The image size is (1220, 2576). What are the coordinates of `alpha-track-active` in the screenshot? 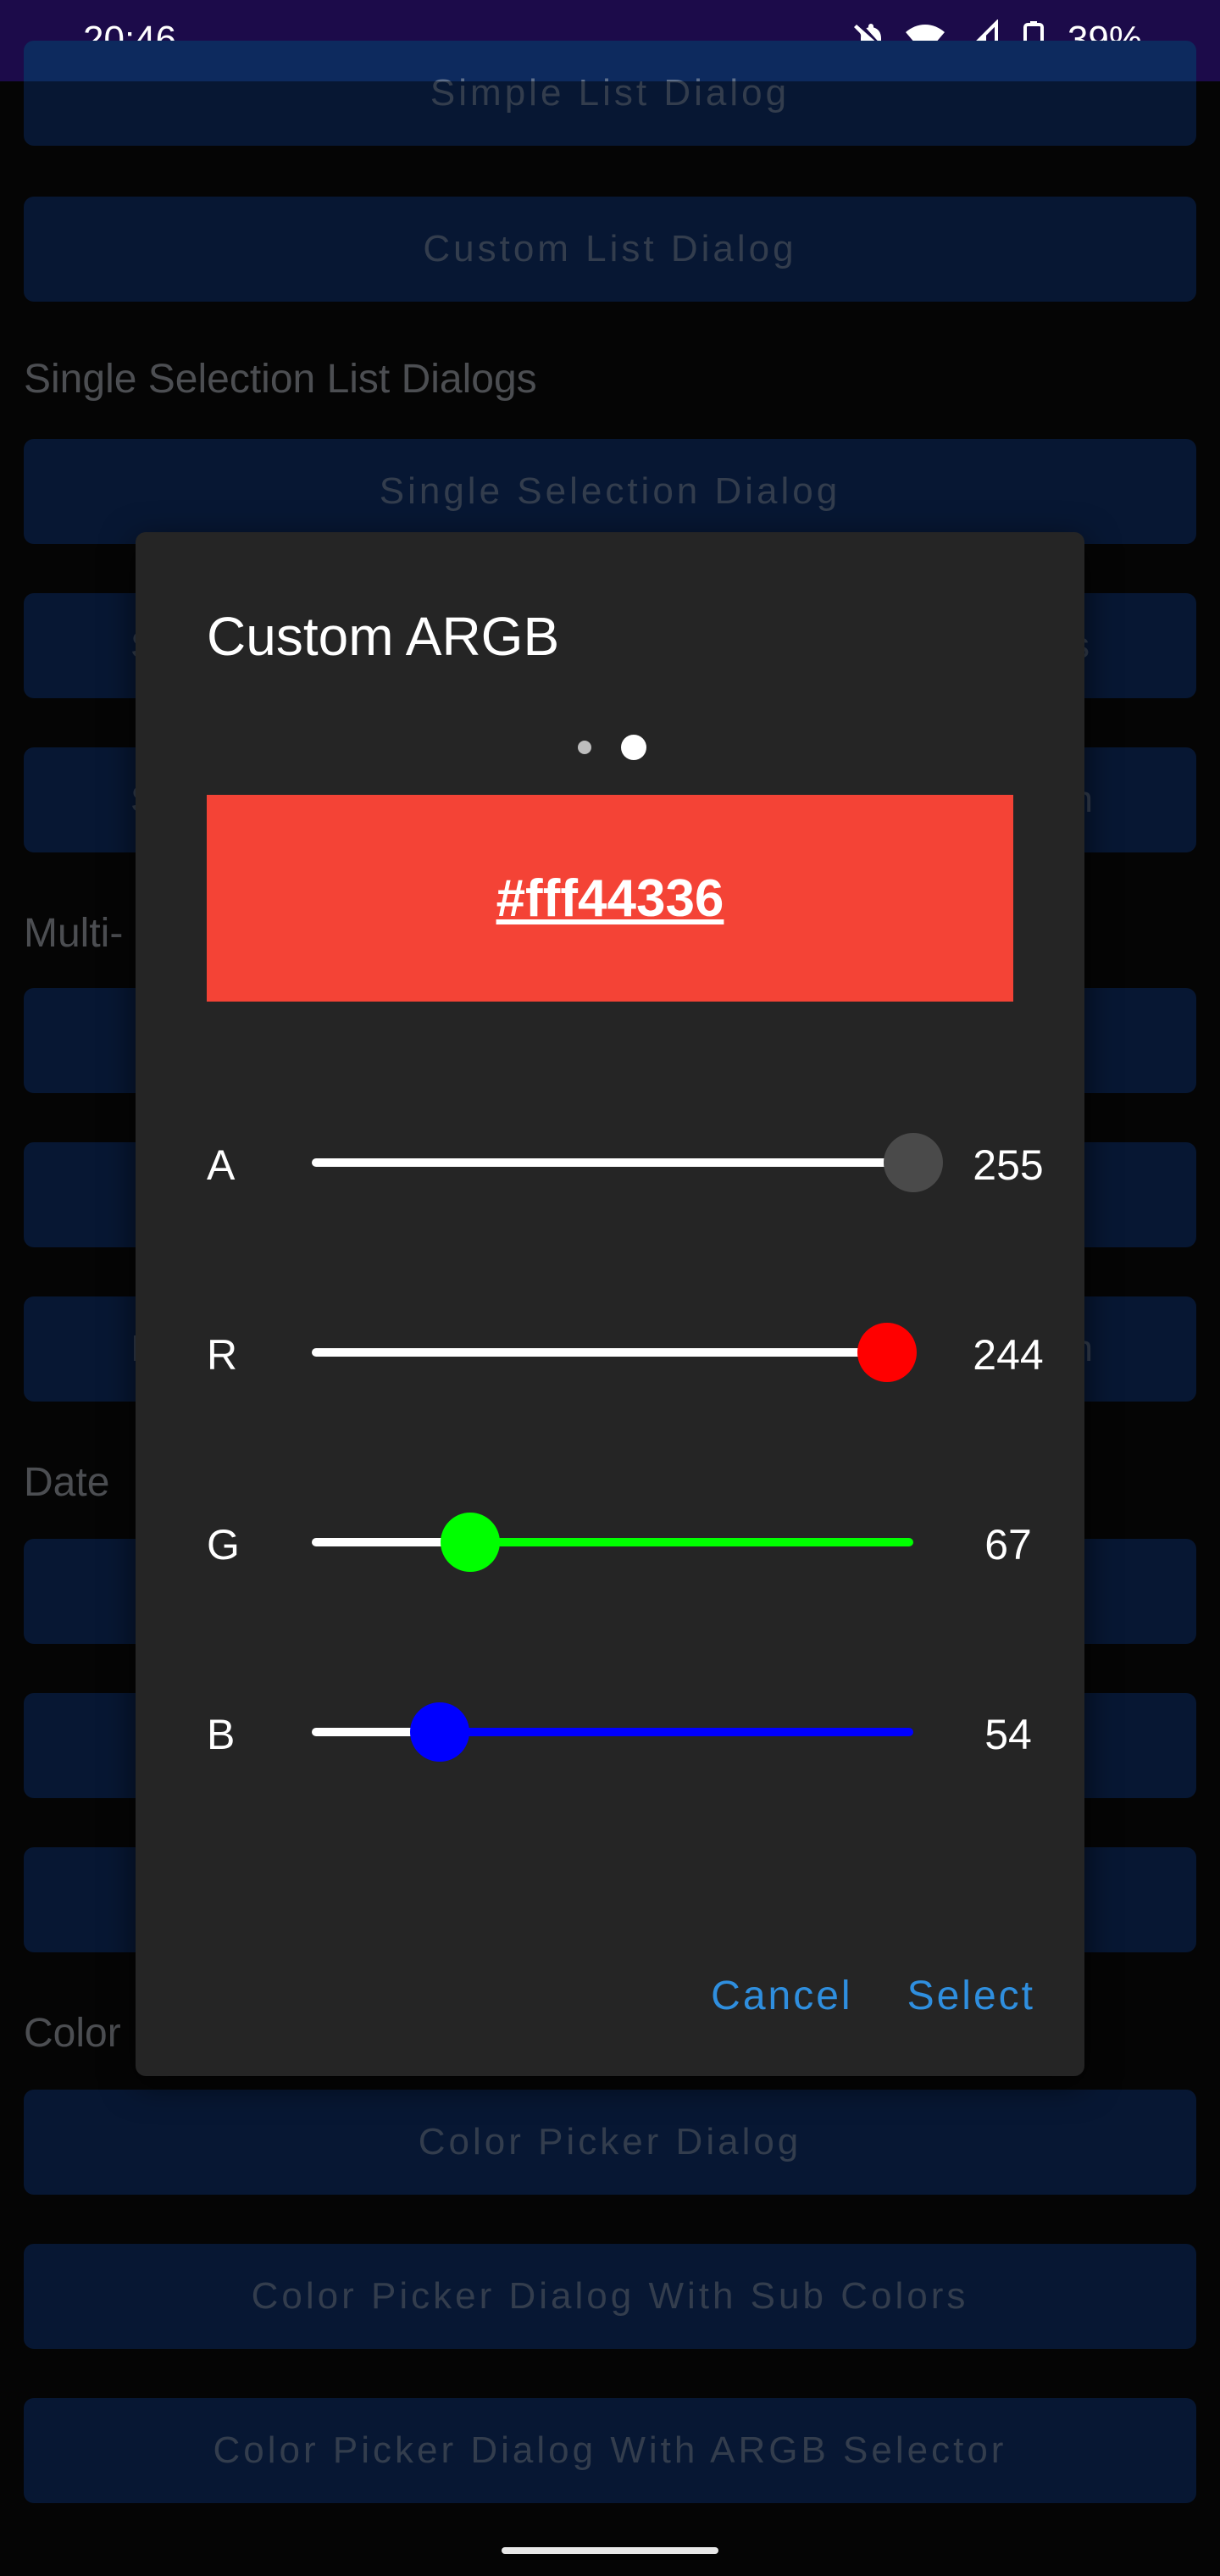 It's located at (612, 1162).